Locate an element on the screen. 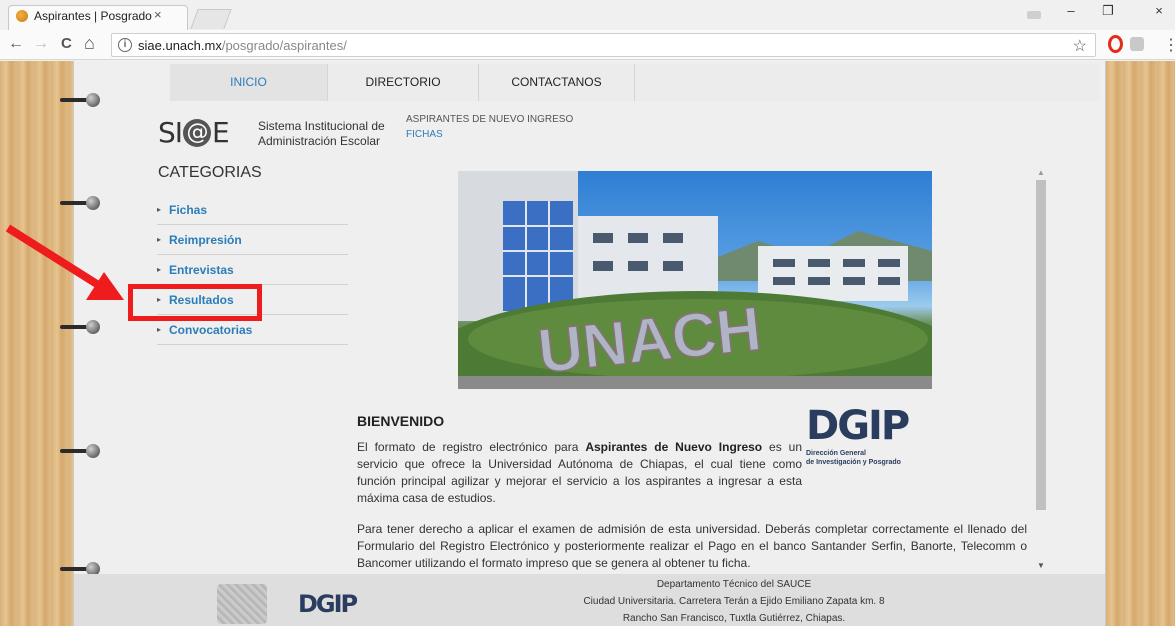  category-entrevistas: ▸ Entrevistas is located at coordinates (252, 270).